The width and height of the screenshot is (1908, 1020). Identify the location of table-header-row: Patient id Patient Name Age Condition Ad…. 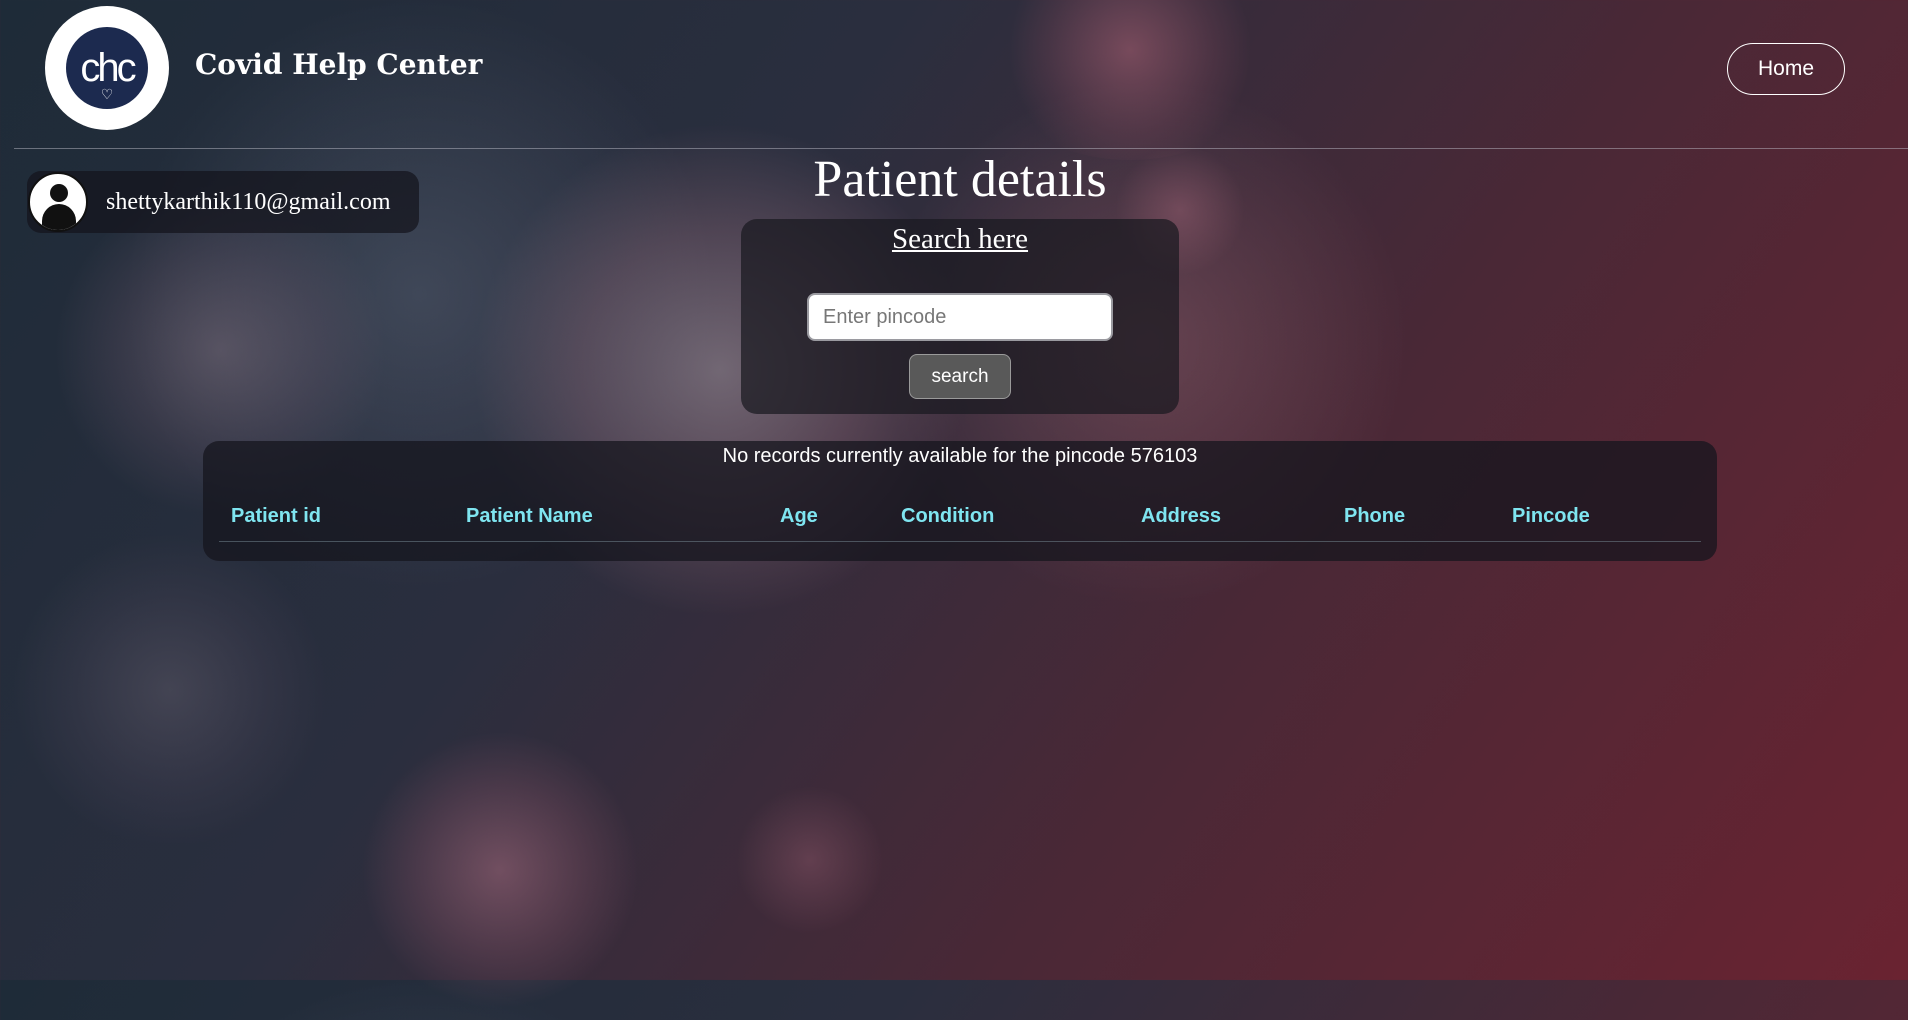
(960, 521).